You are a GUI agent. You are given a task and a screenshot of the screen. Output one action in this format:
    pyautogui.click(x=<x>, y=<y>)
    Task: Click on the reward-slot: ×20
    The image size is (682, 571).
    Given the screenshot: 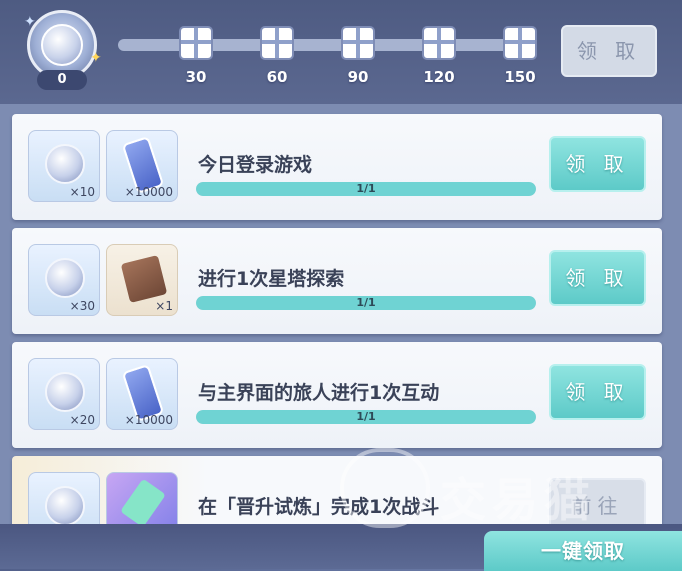 What is the action you would take?
    pyautogui.click(x=64, y=394)
    